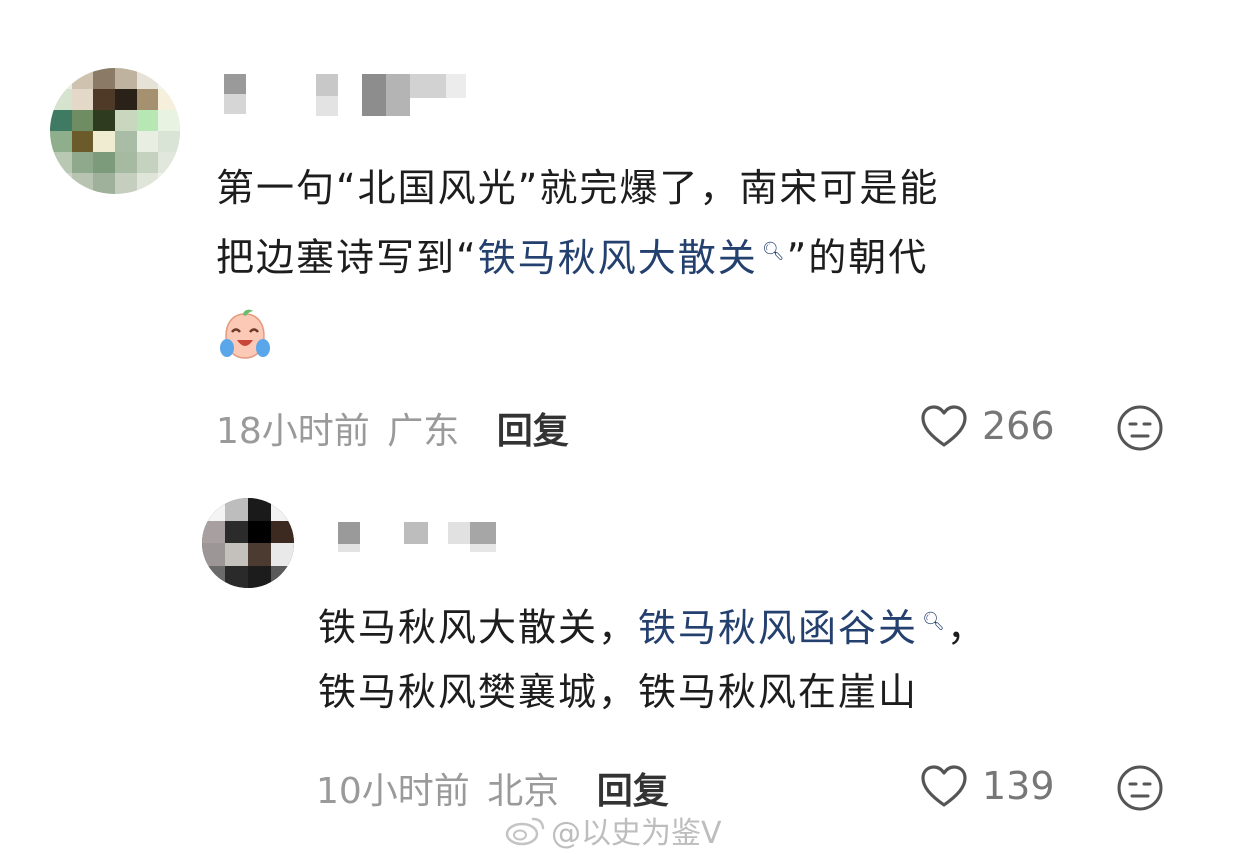  What do you see at coordinates (1018, 426) in the screenshot?
I see `comment-like-count: 266` at bounding box center [1018, 426].